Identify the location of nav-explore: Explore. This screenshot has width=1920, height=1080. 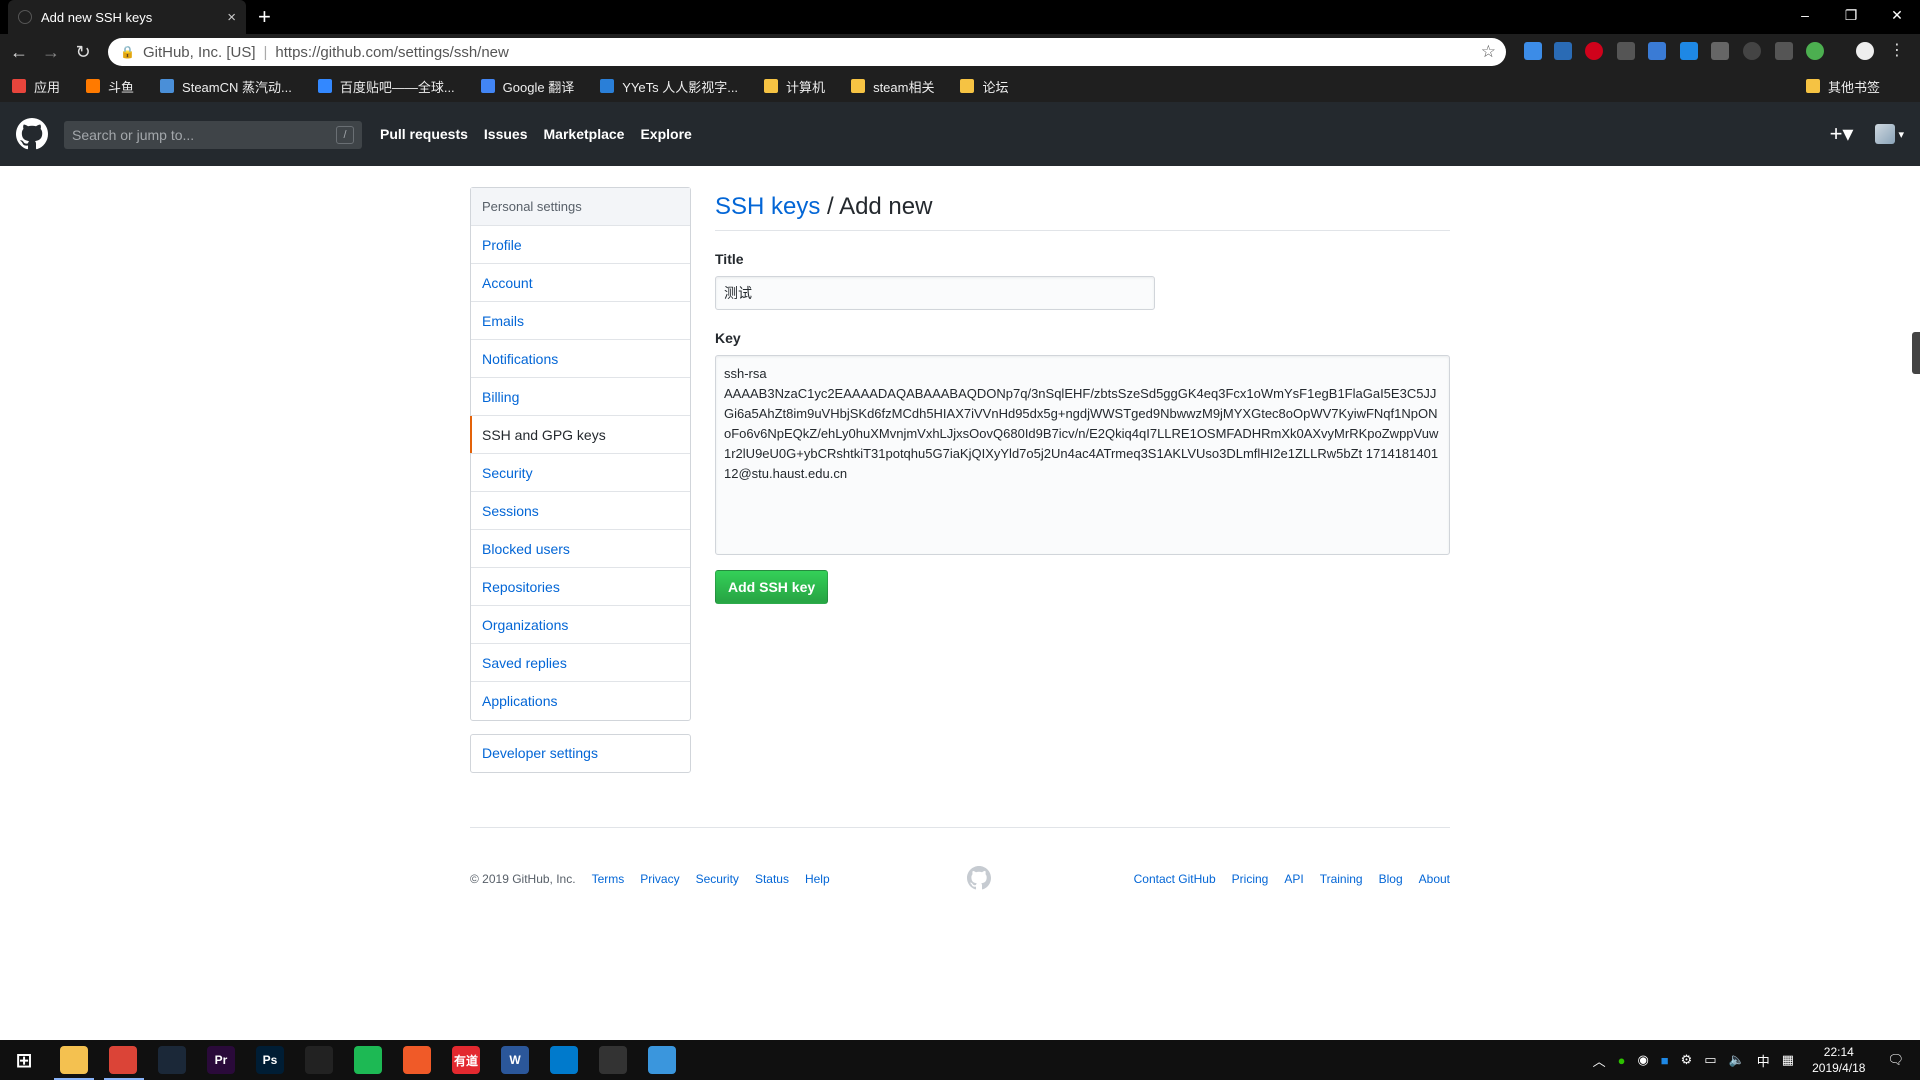
(665, 134).